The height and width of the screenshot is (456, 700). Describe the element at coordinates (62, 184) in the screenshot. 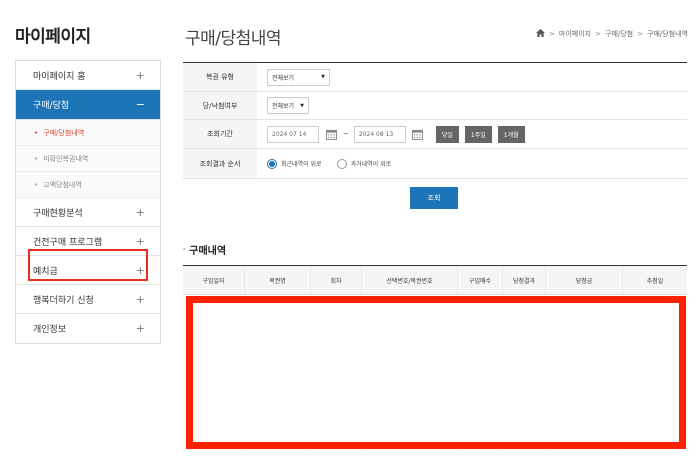

I see `sidebar-subitem-label: 고액당첨내역` at that location.